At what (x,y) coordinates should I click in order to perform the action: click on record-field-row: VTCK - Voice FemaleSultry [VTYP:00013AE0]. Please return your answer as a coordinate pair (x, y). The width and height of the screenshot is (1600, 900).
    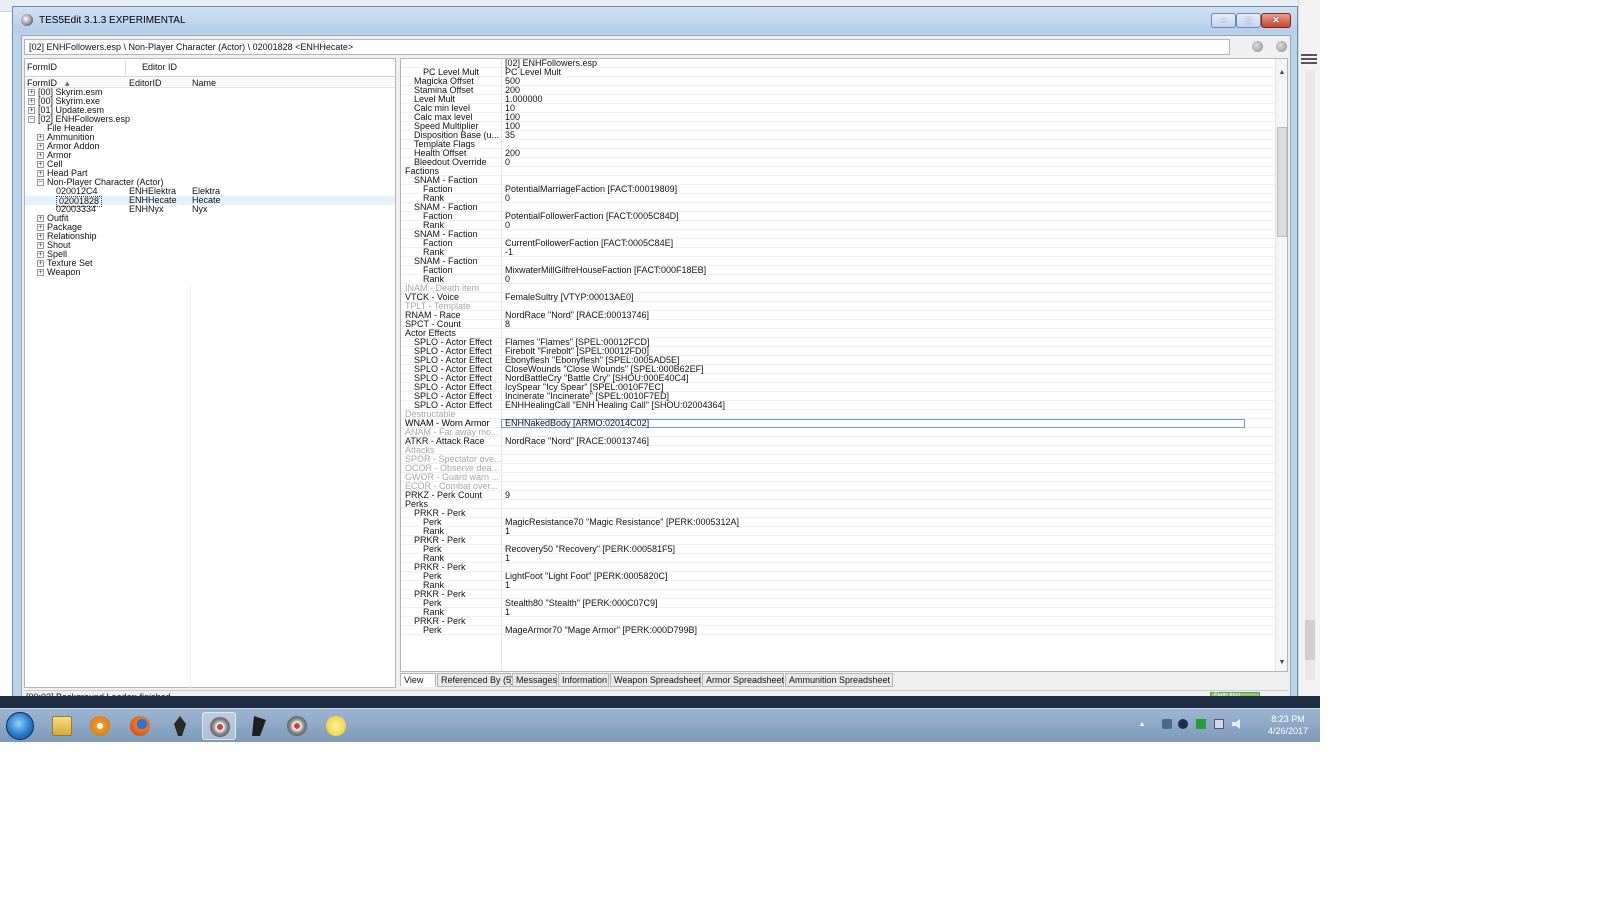
    Looking at the image, I should click on (844, 297).